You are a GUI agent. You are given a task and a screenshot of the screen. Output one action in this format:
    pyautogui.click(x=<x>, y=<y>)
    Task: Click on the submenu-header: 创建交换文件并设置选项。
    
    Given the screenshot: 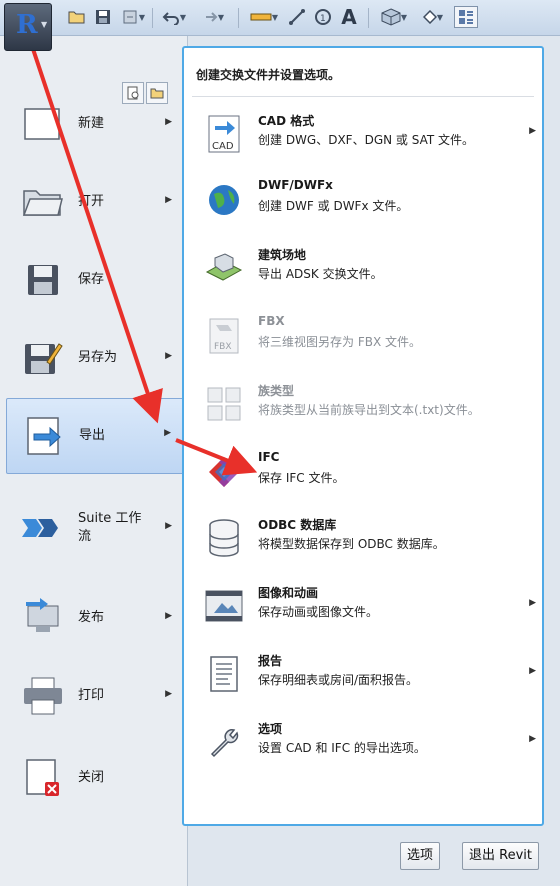 What is the action you would take?
    pyautogui.click(x=268, y=75)
    